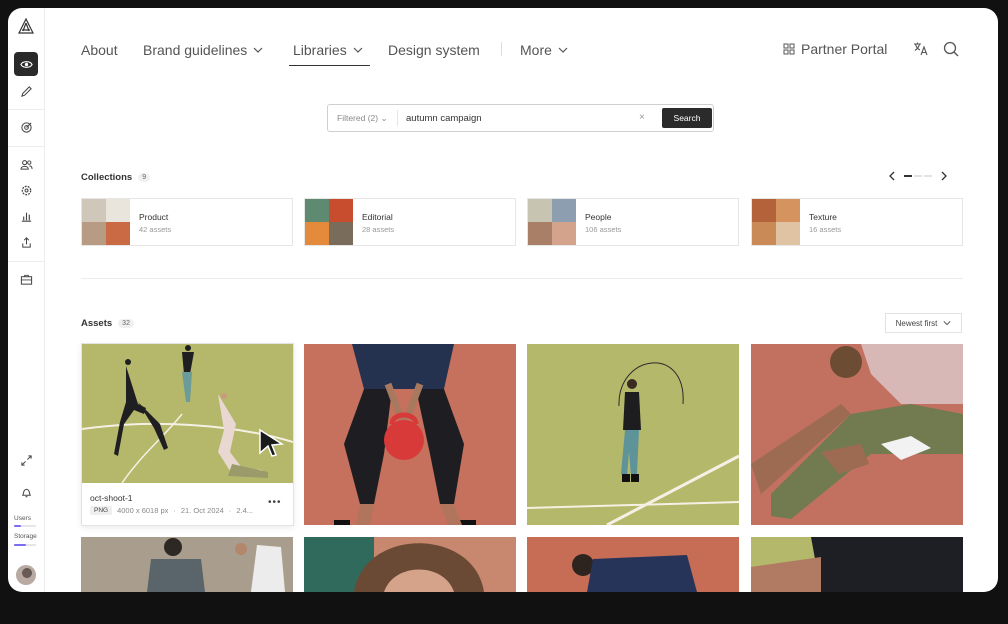 The image size is (1008, 624). I want to click on nav-more: More, so click(544, 50).